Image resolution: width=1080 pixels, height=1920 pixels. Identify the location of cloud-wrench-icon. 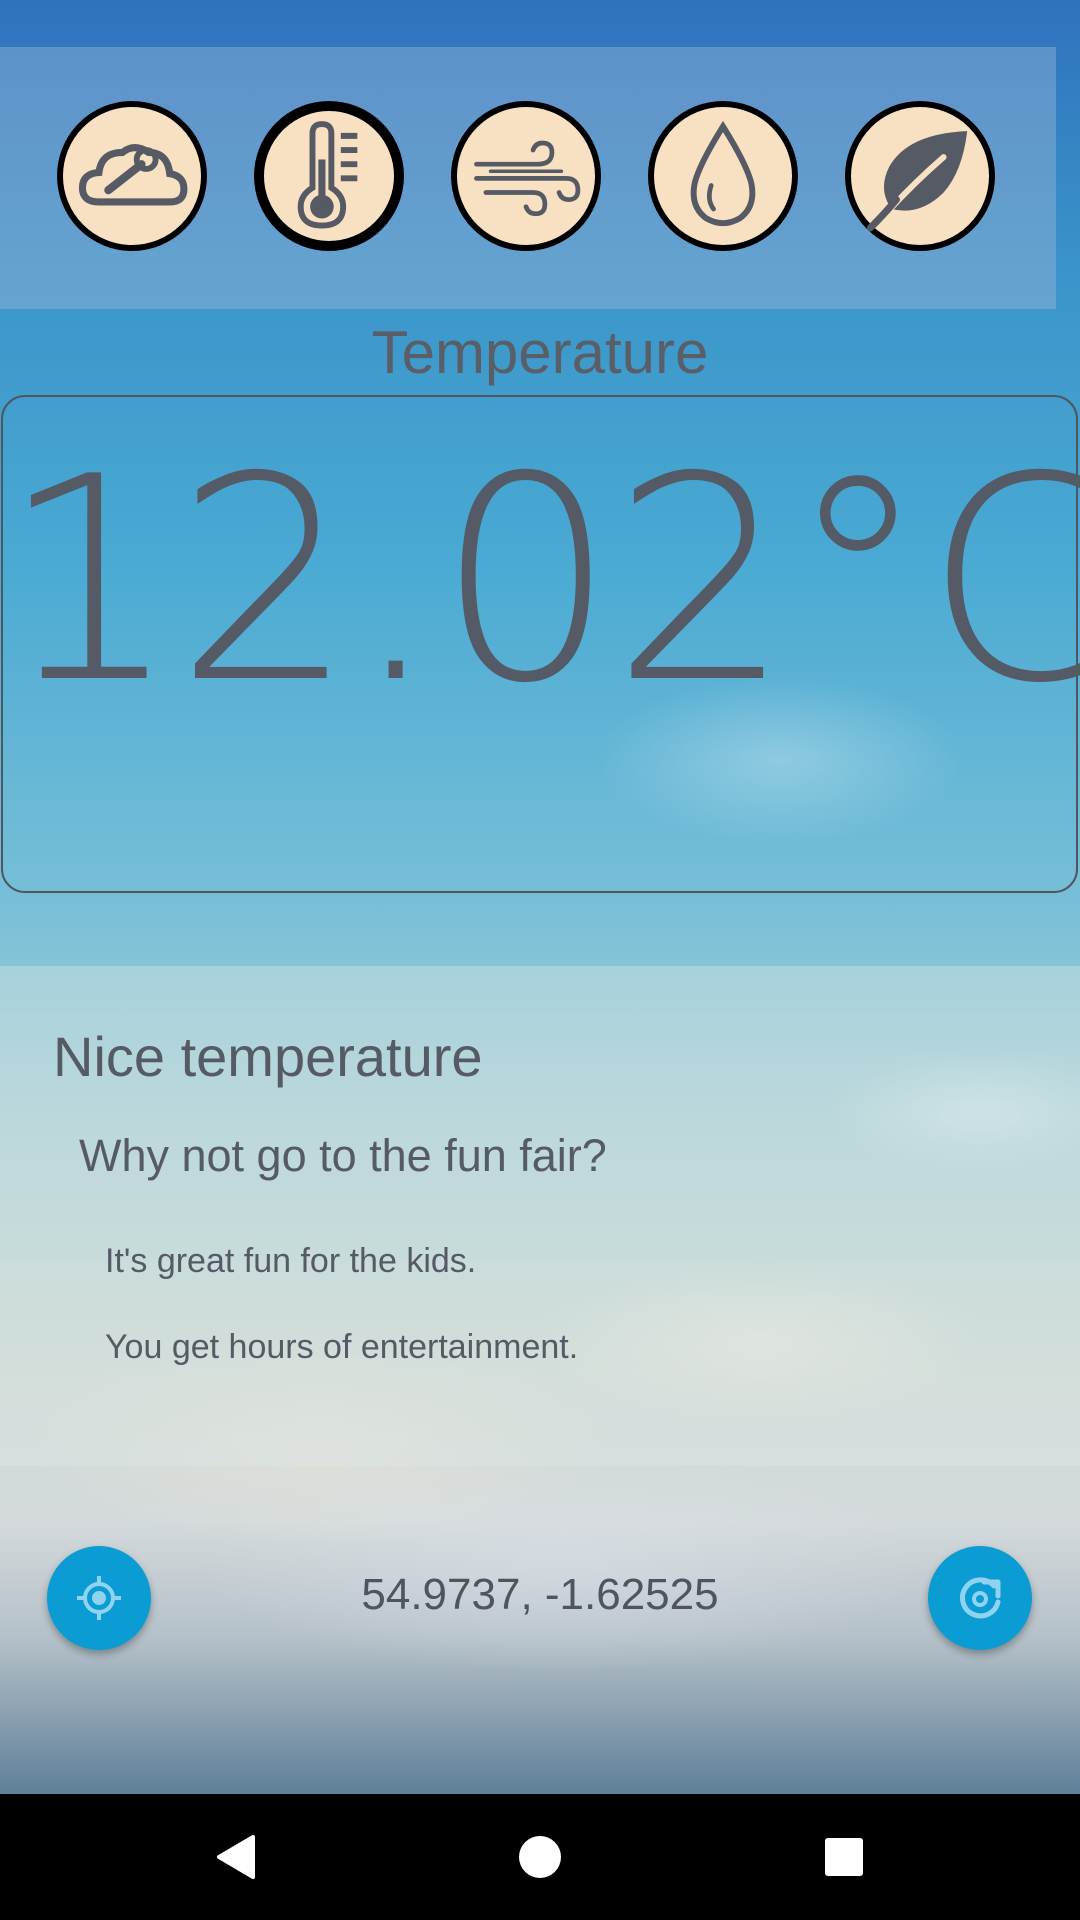
(133, 175).